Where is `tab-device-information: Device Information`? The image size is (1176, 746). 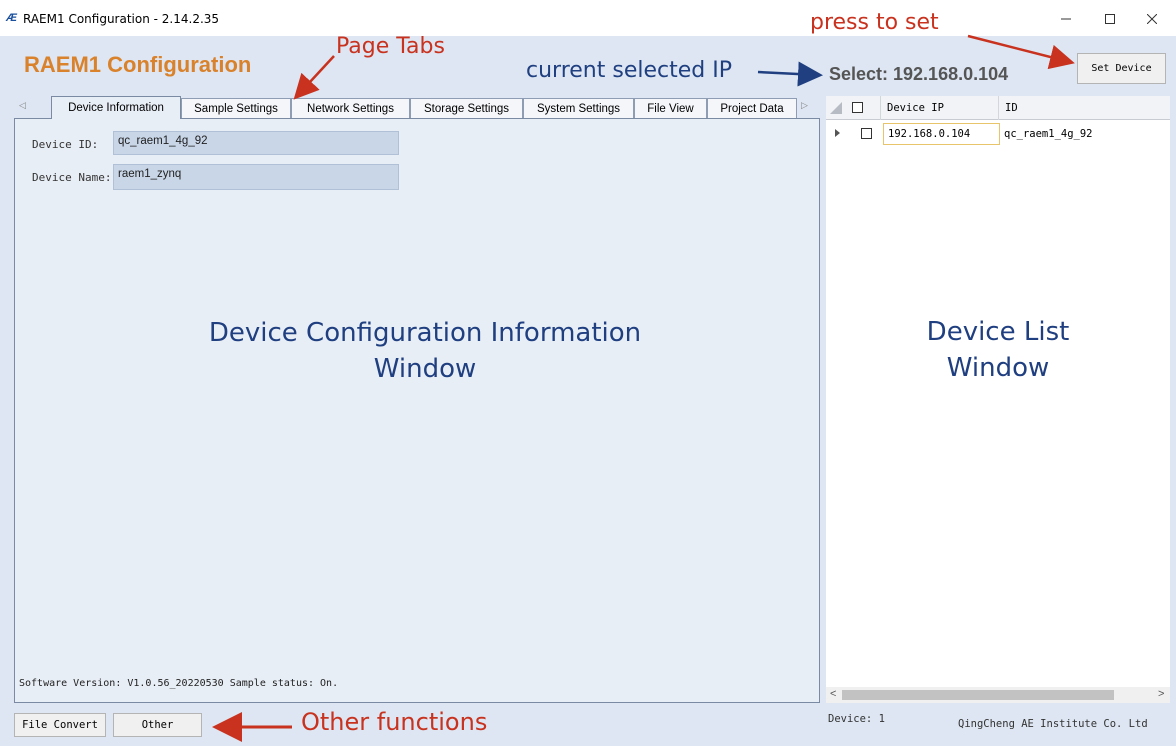
tab-device-information: Device Information is located at coordinates (116, 107).